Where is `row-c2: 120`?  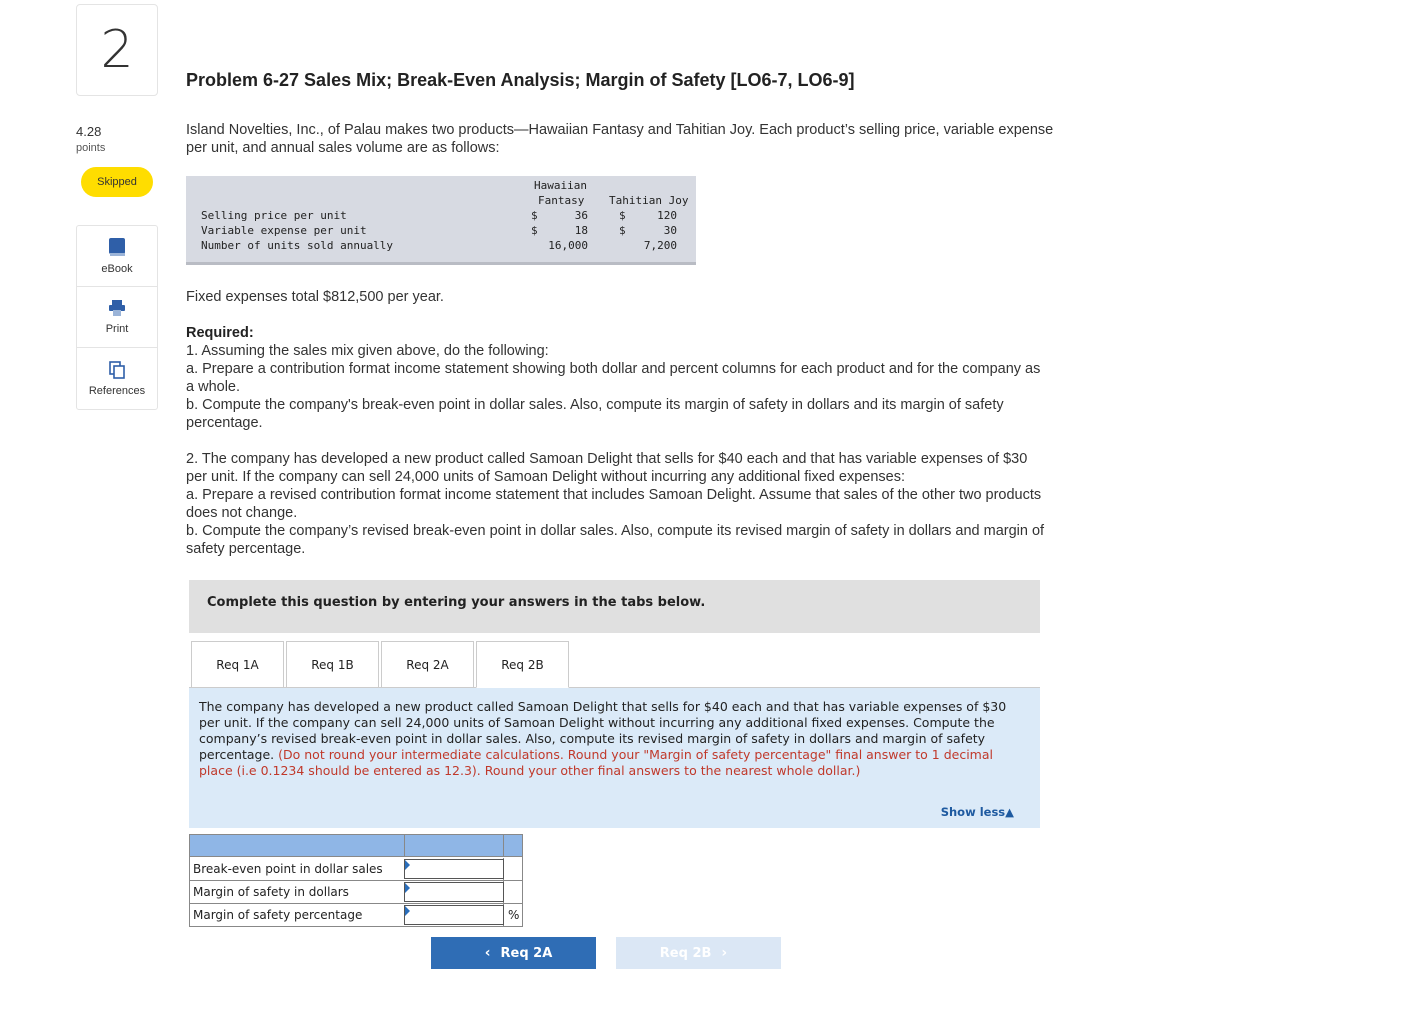 row-c2: 120 is located at coordinates (667, 215).